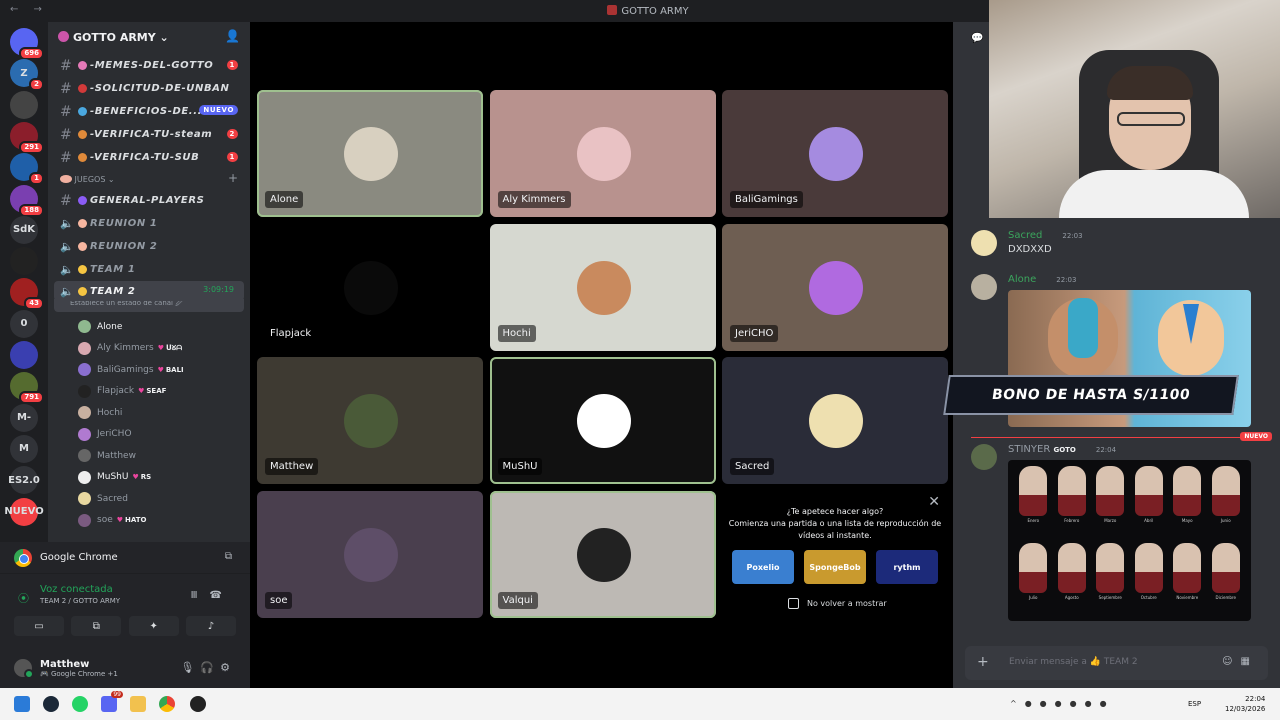 Image resolution: width=1280 pixels, height=720 pixels. What do you see at coordinates (149, 38) in the screenshot?
I see `guild-header: GOTTO ARMY ⌄ 👤` at bounding box center [149, 38].